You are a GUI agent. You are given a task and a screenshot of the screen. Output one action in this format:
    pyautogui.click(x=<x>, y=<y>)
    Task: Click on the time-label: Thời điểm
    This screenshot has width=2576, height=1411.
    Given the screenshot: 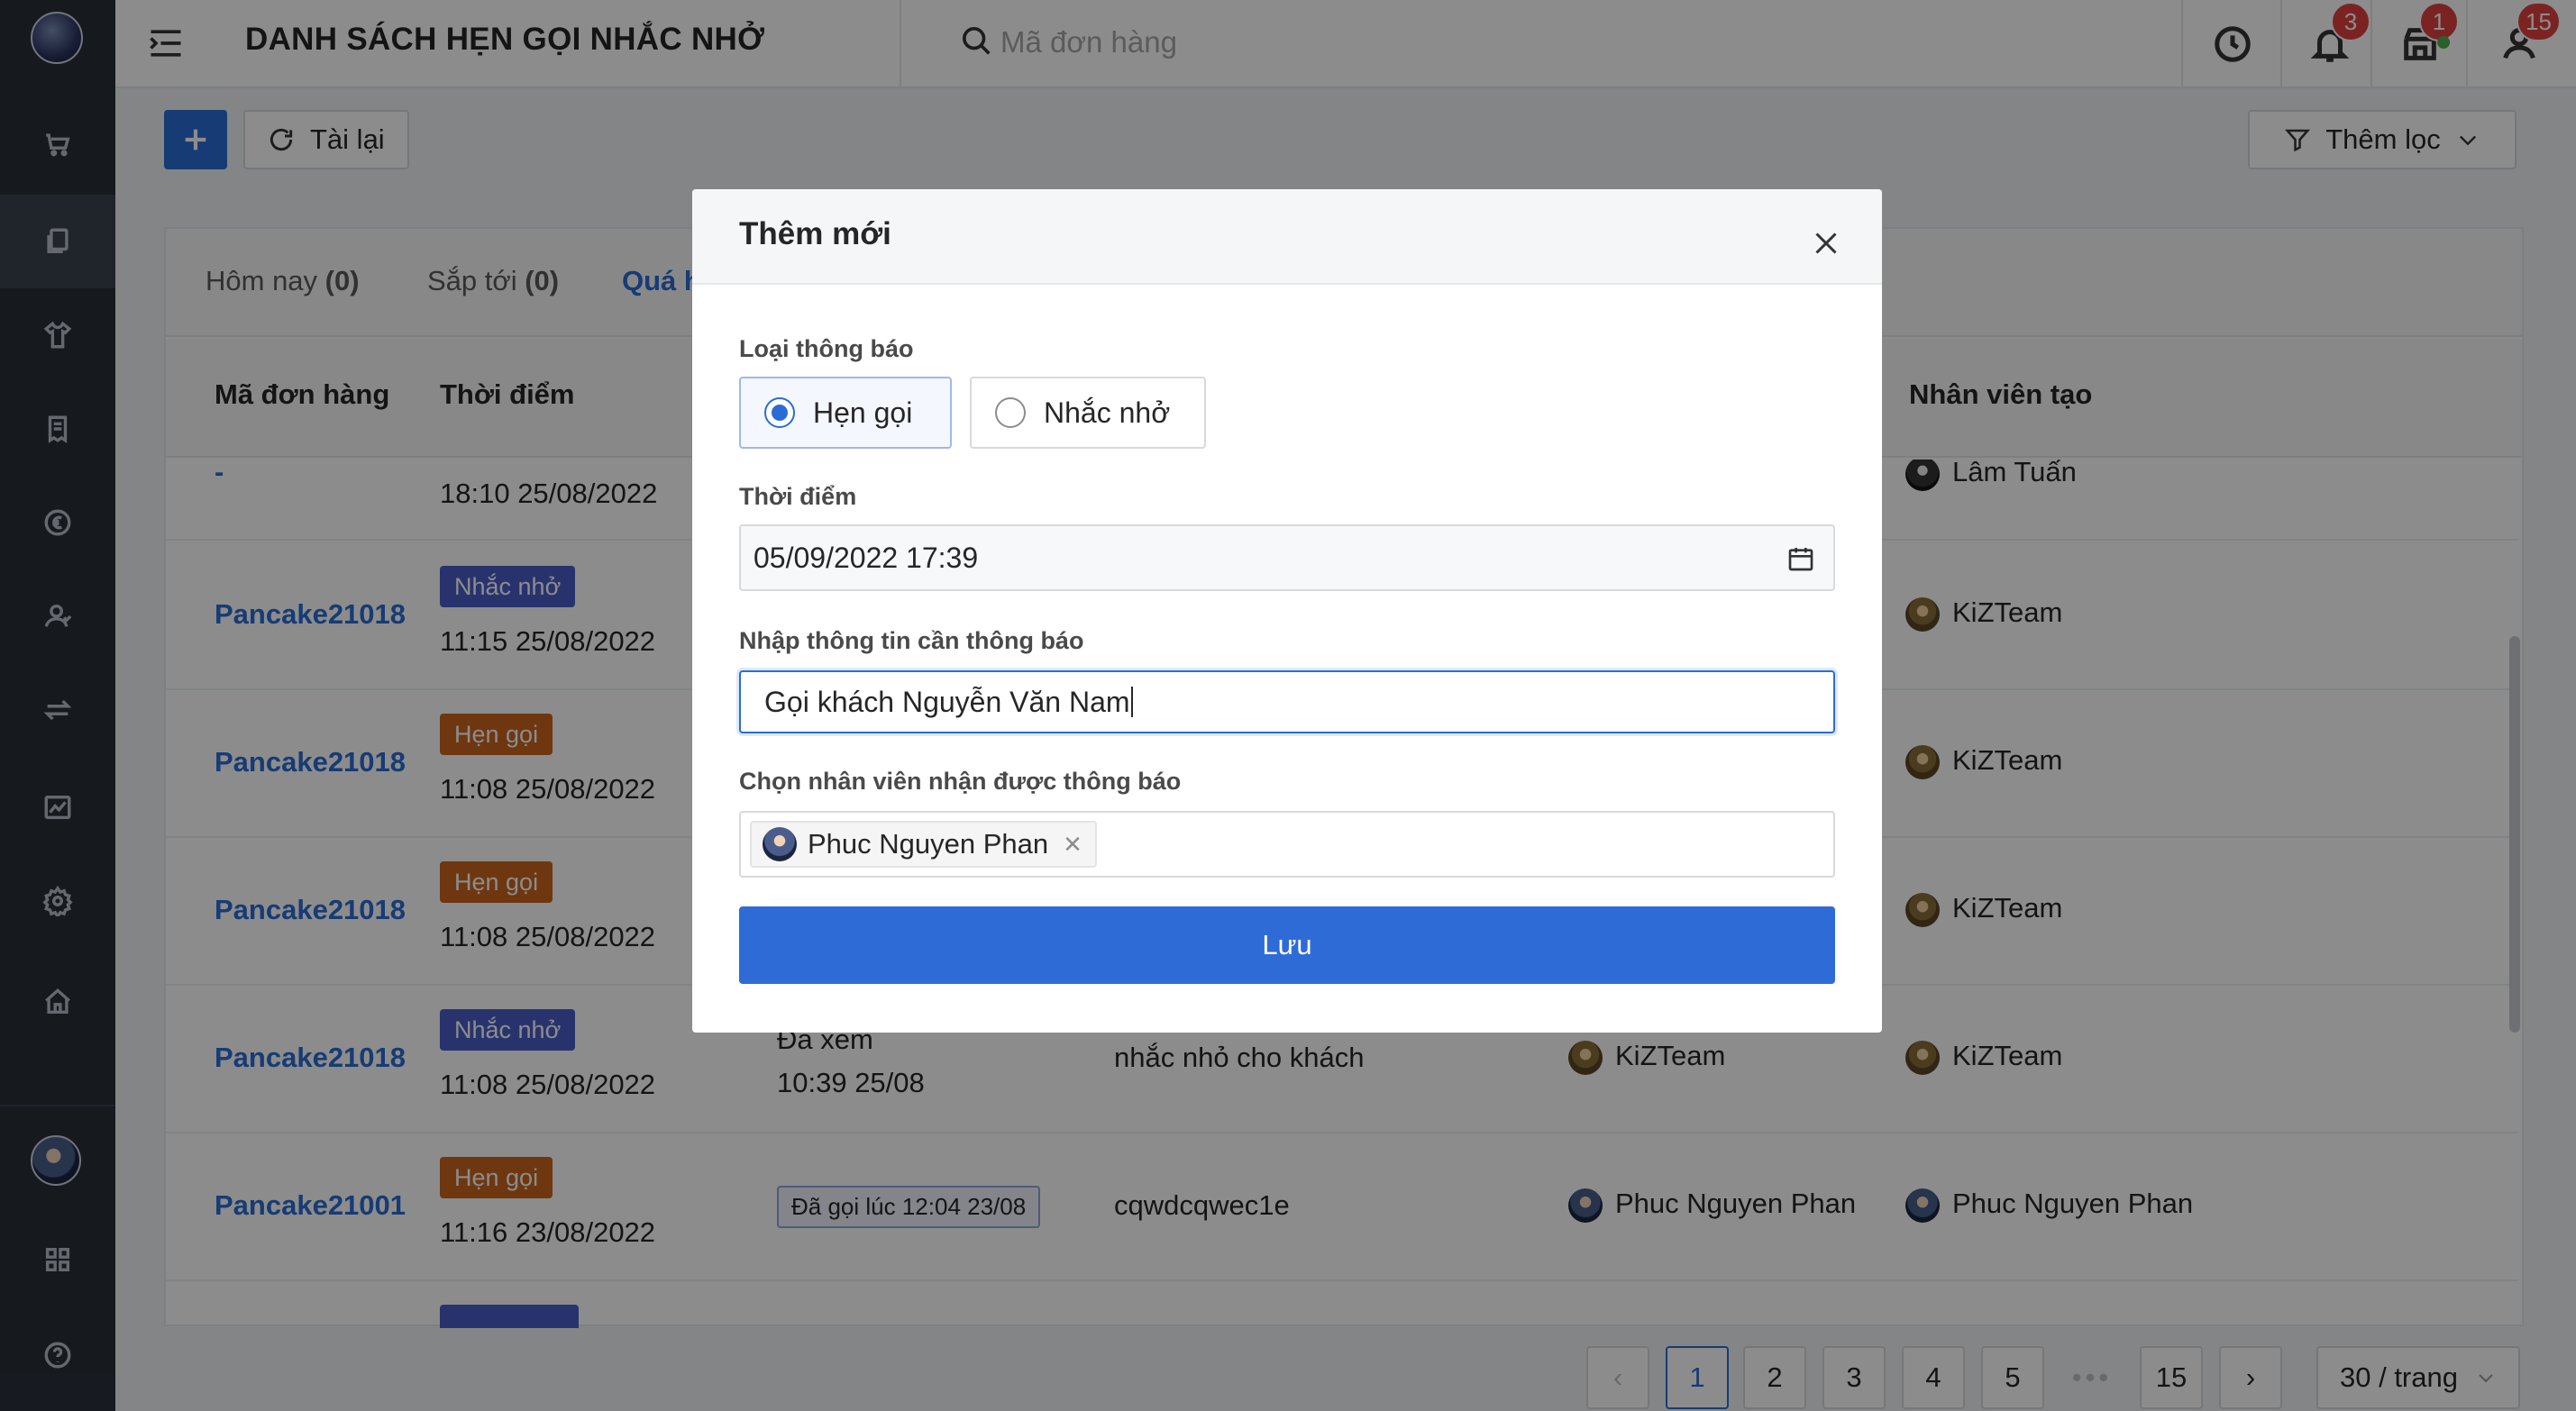 What is the action you would take?
    pyautogui.click(x=798, y=497)
    